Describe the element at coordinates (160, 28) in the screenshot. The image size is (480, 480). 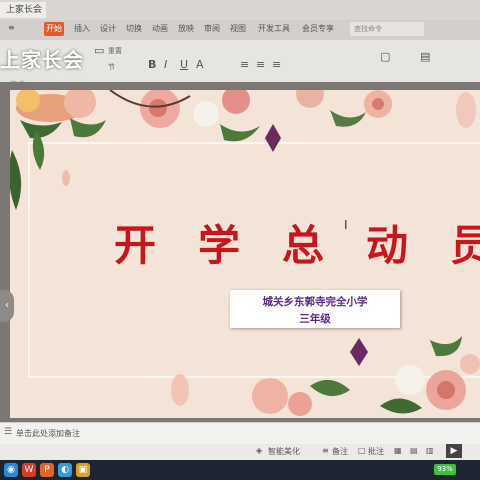
I see `tab-animation: 动画` at that location.